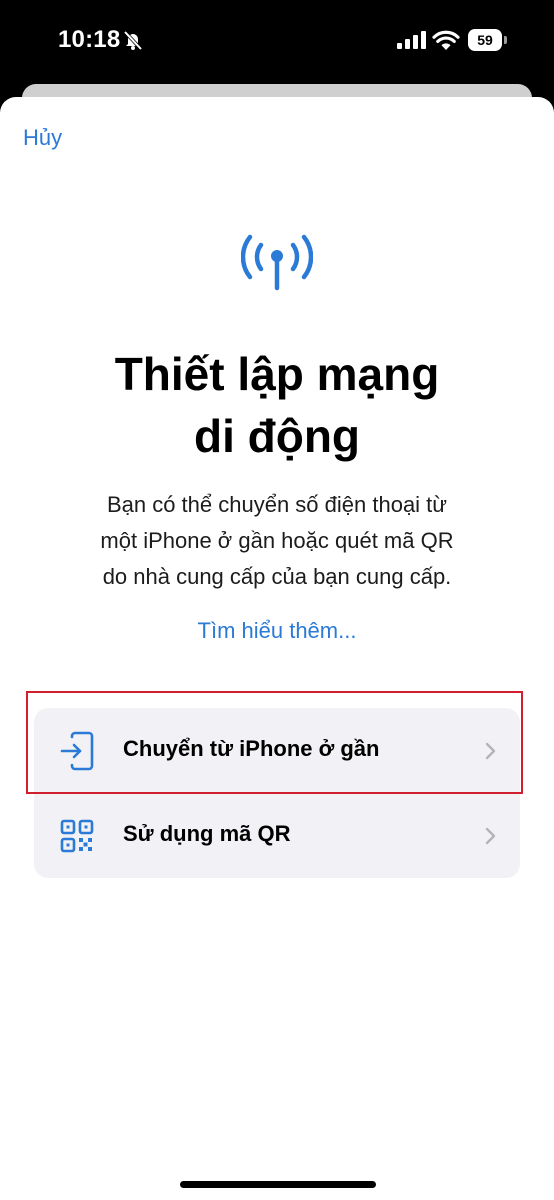  Describe the element at coordinates (277, 42) in the screenshot. I see `status-bar: 10:18 59` at that location.